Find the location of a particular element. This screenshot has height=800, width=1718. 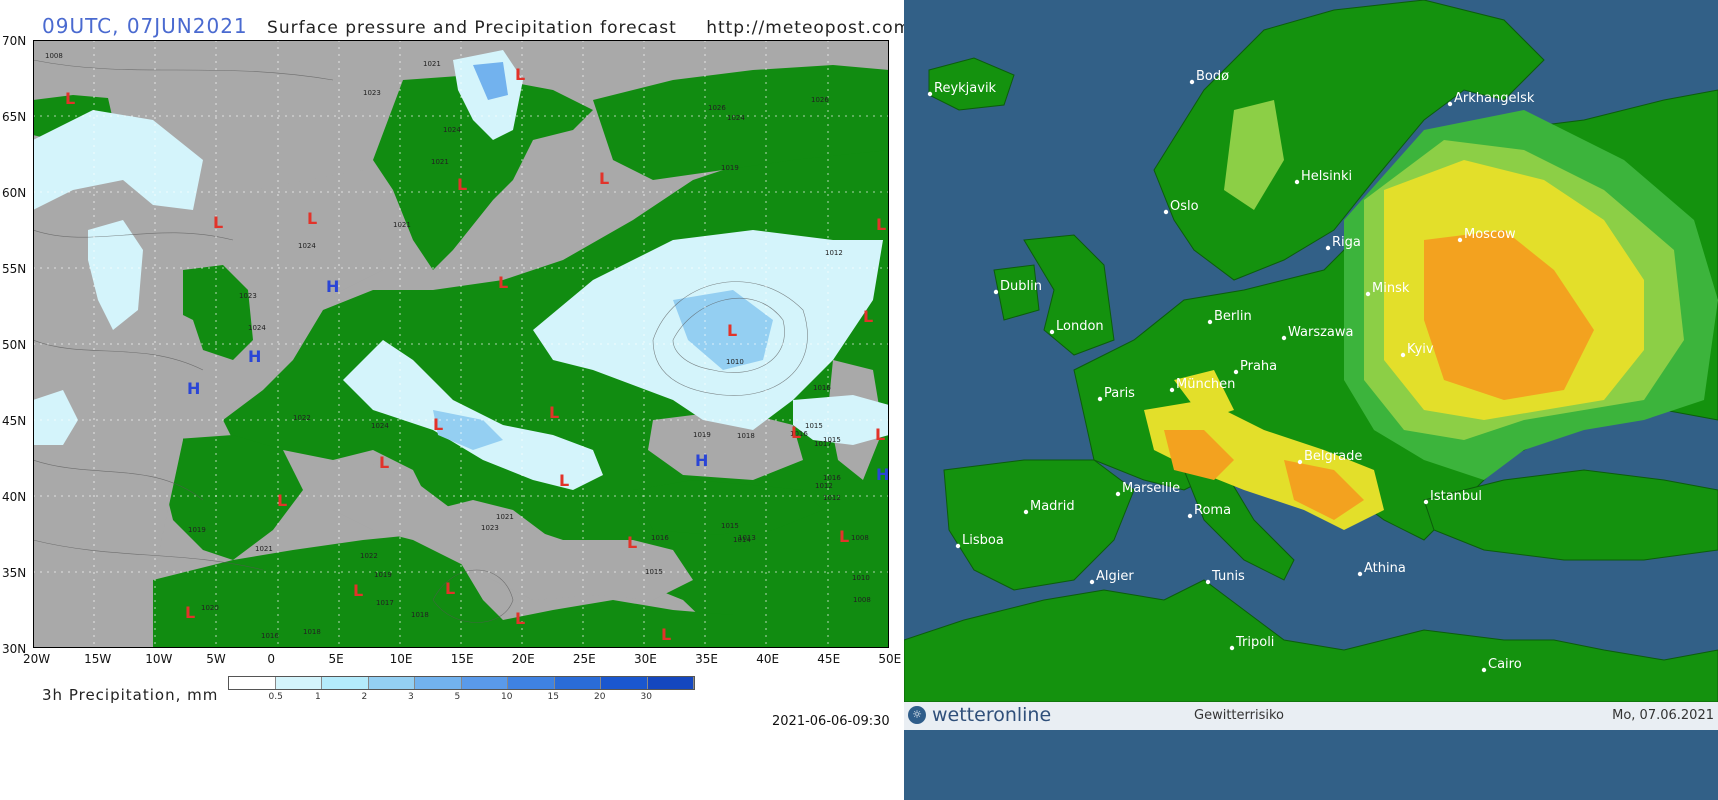

city-label: London is located at coordinates (1080, 326).